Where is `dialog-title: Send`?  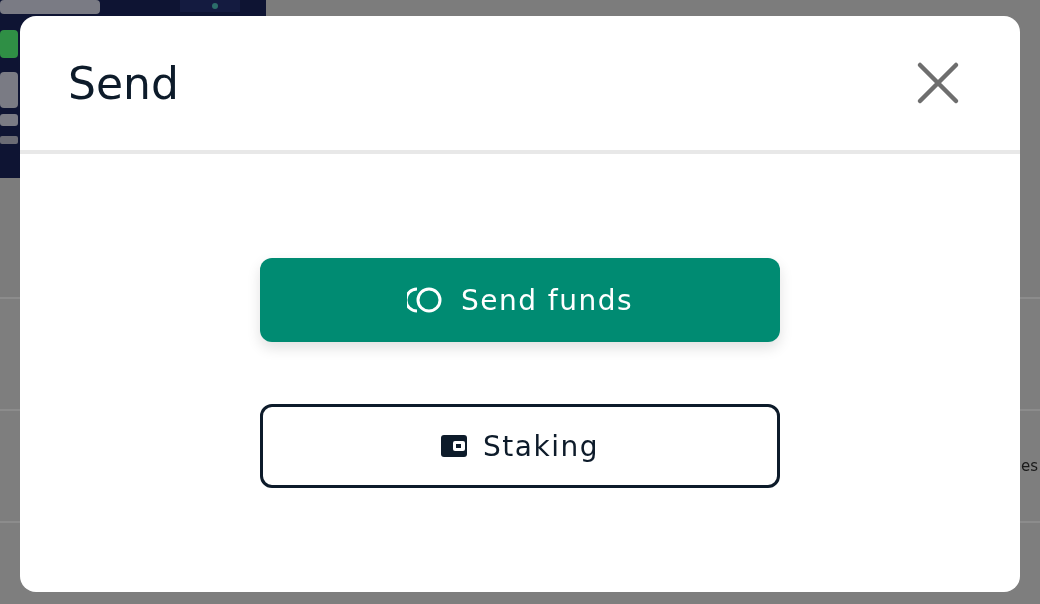
dialog-title: Send is located at coordinates (123, 83).